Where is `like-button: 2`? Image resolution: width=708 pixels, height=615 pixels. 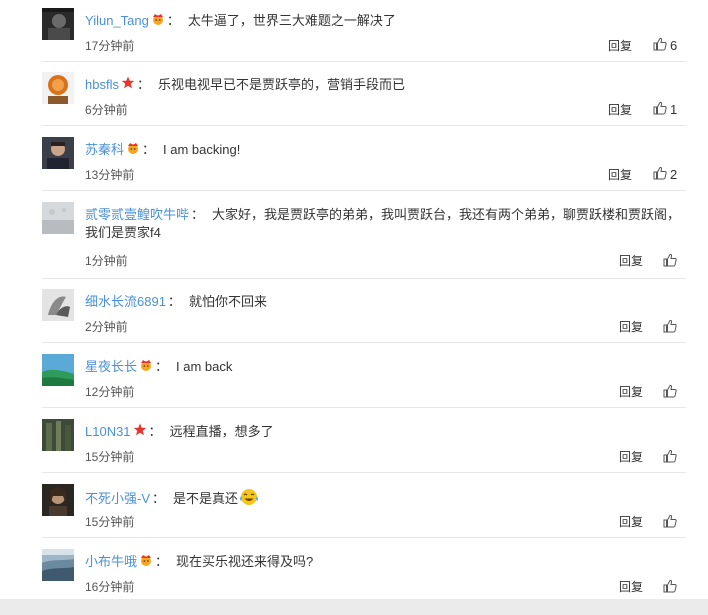
like-button: 2 is located at coordinates (665, 174).